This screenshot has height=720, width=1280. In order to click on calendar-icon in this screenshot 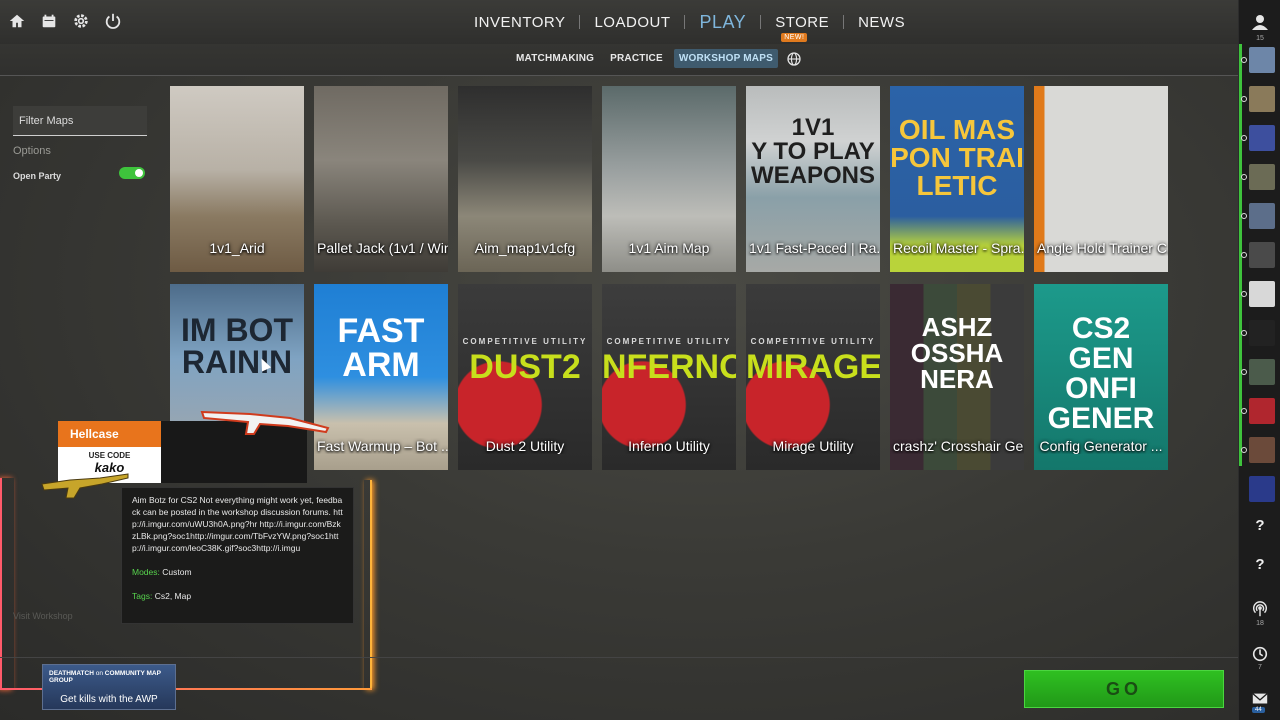, I will do `click(49, 21)`.